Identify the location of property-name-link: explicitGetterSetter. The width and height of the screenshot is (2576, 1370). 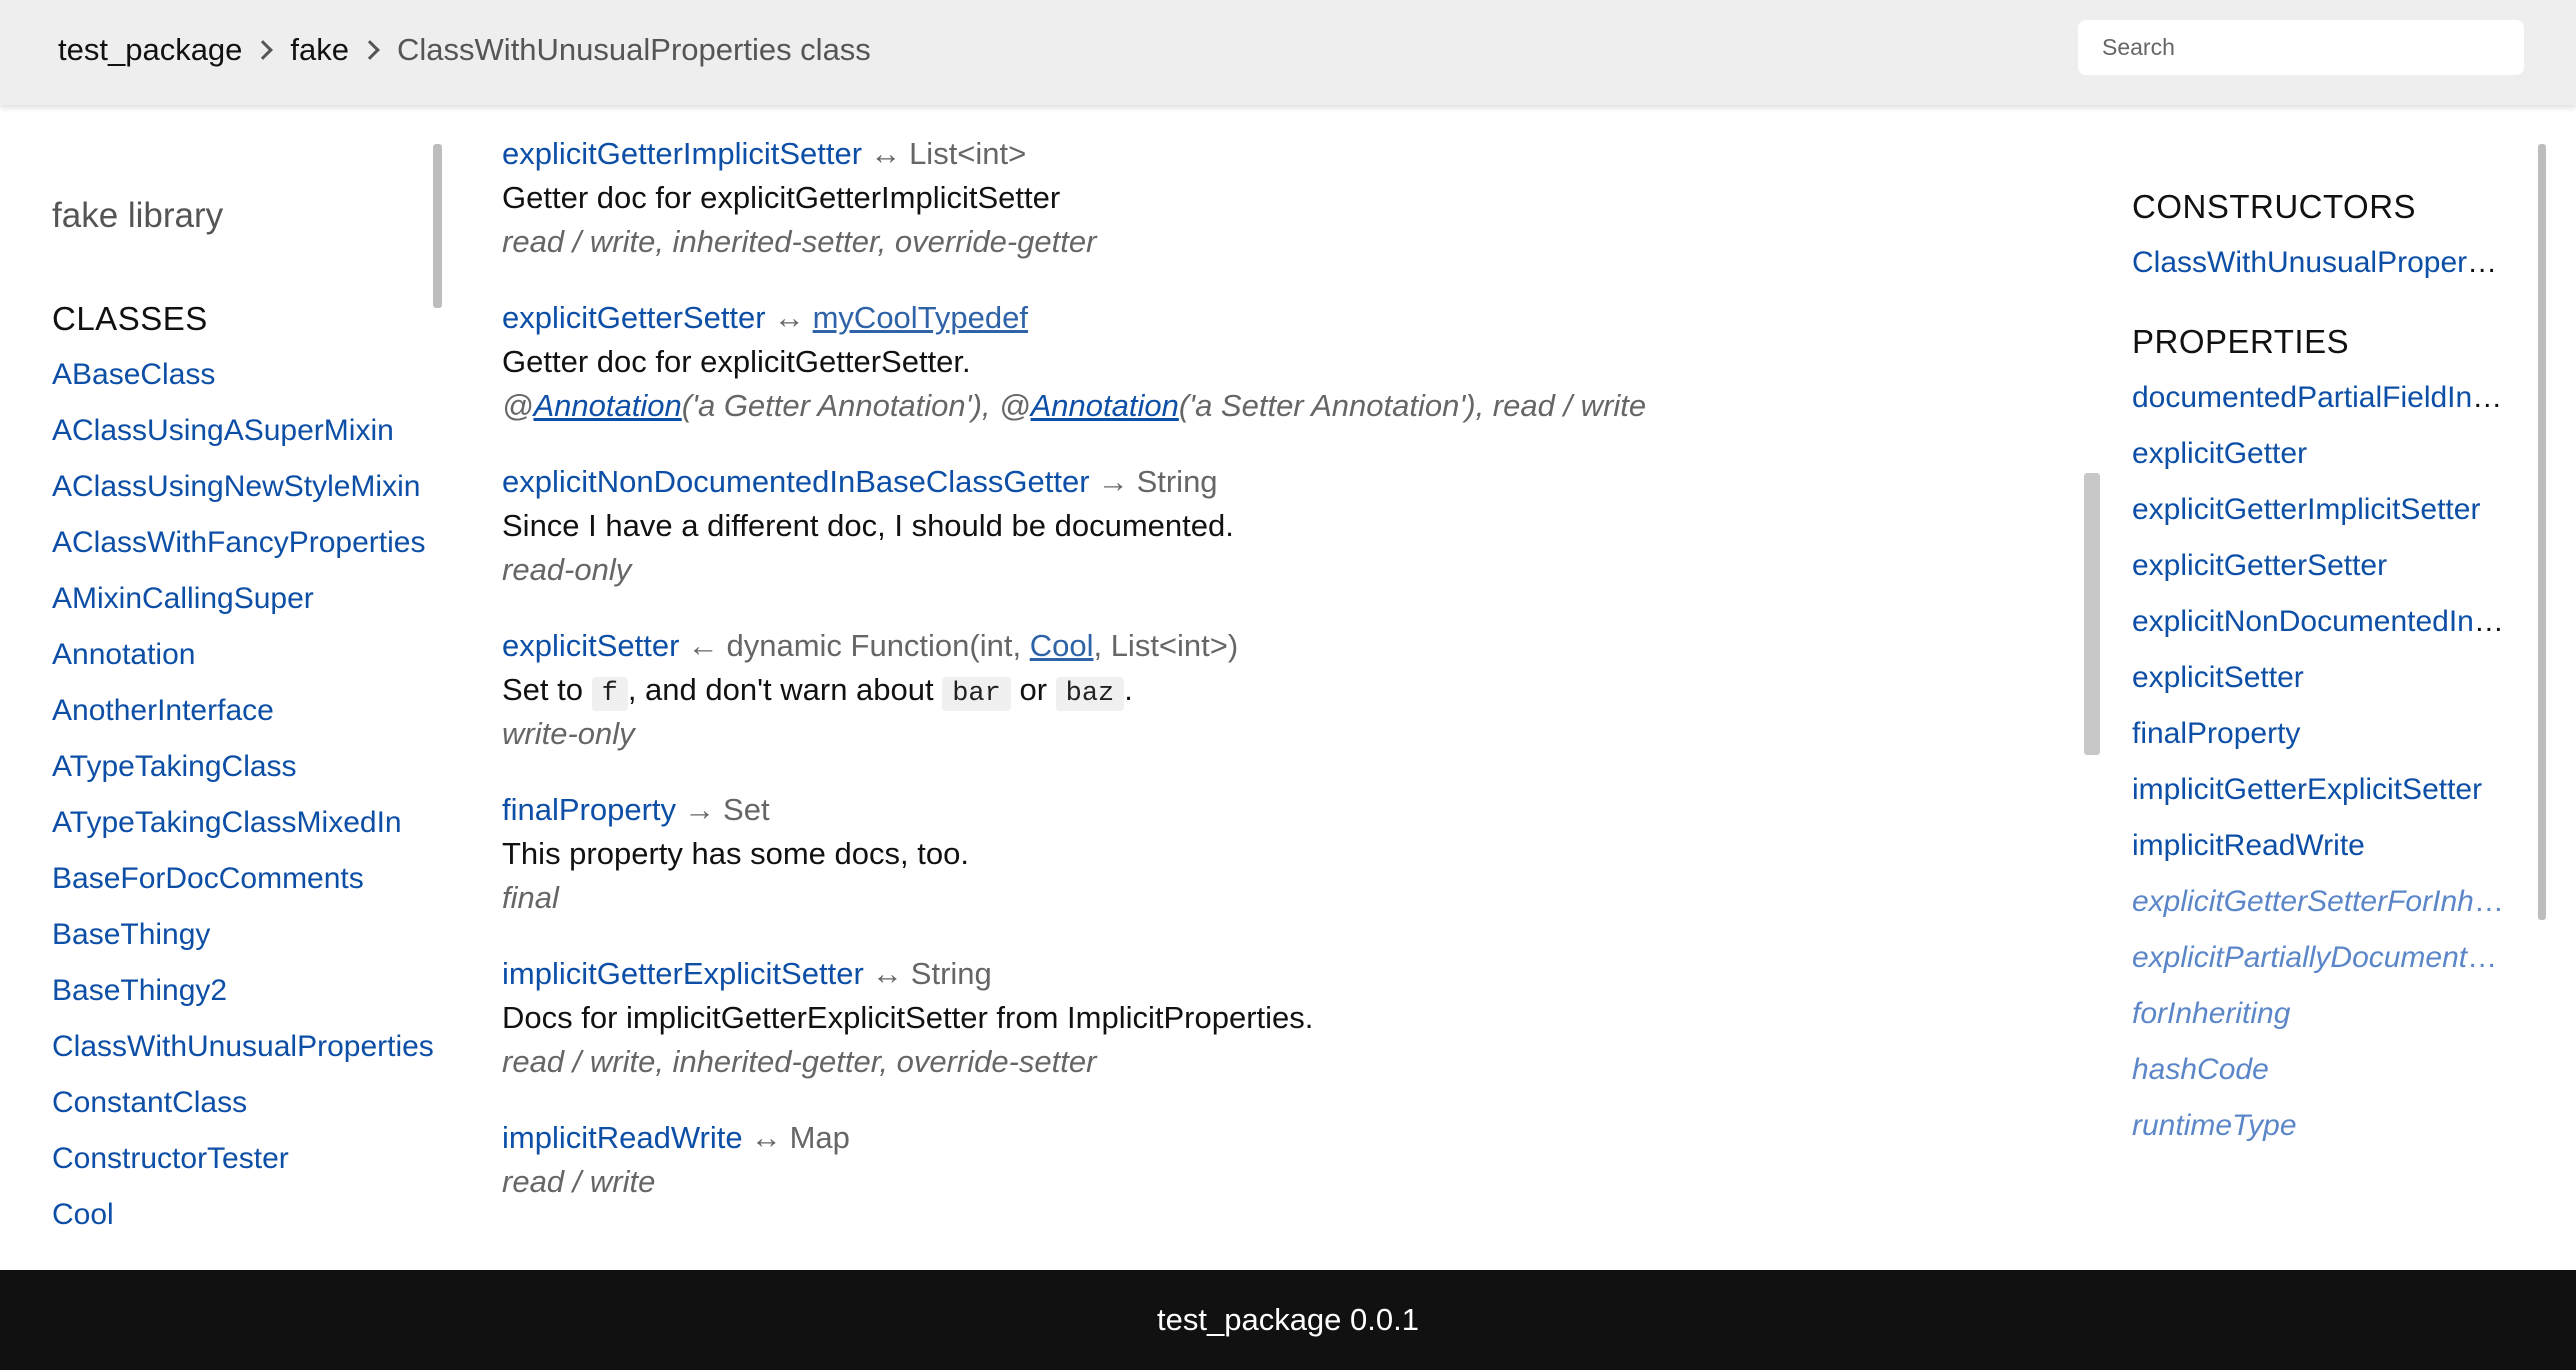
(634, 317).